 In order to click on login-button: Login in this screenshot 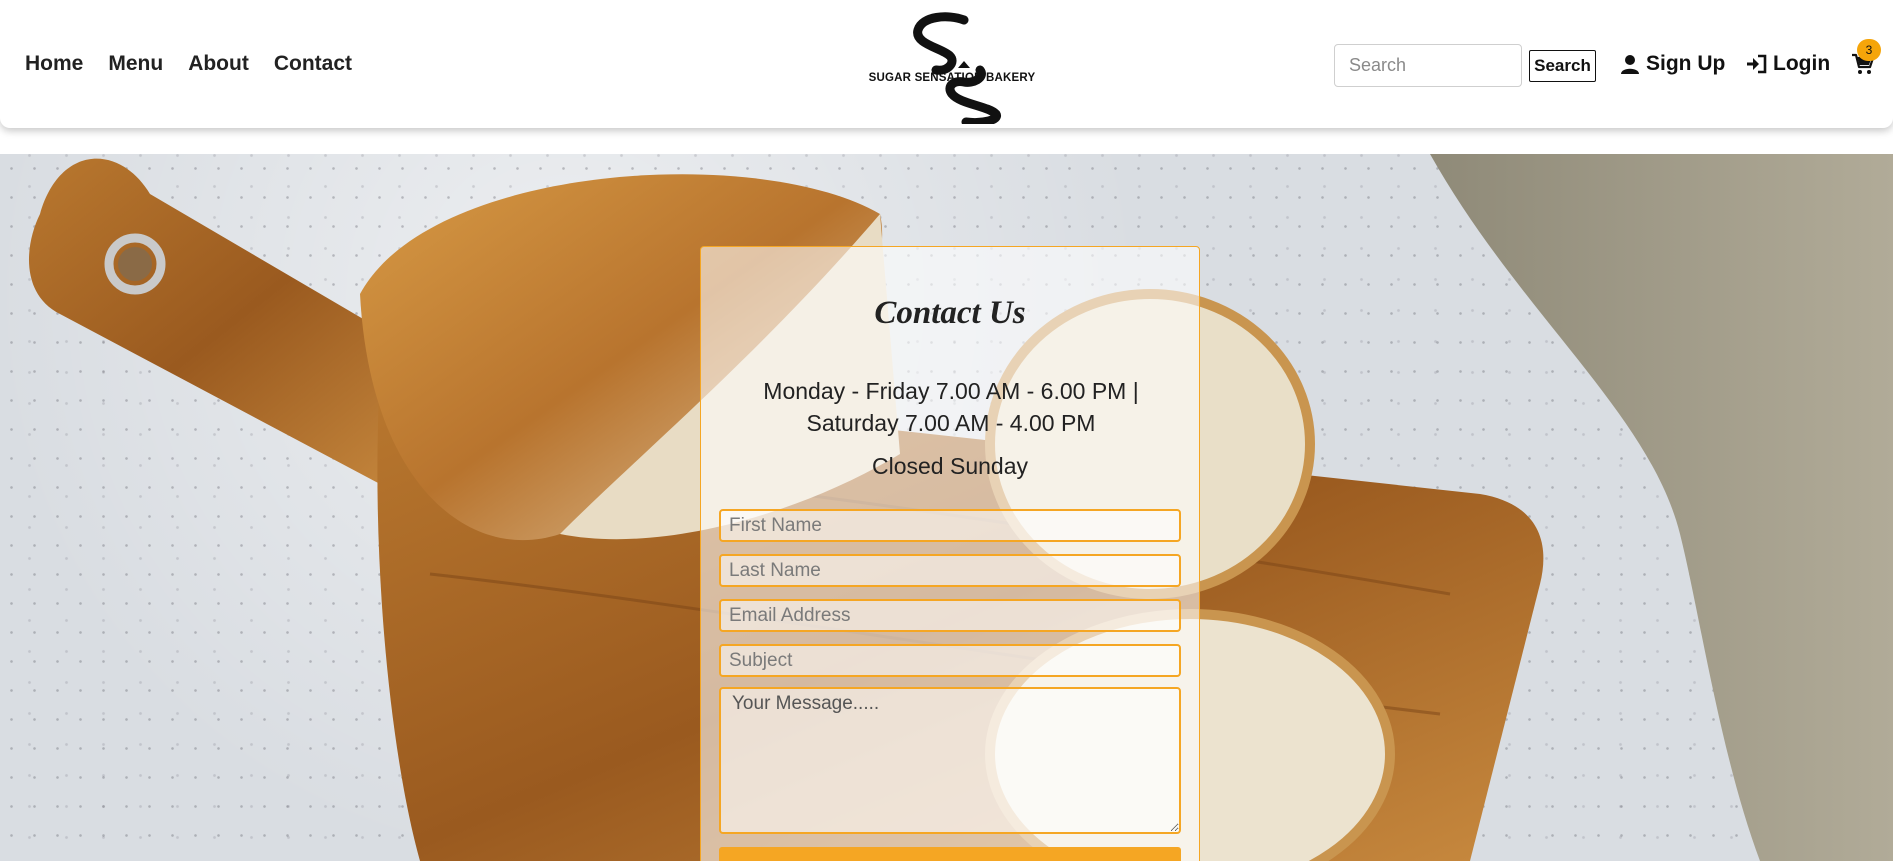, I will do `click(1788, 64)`.